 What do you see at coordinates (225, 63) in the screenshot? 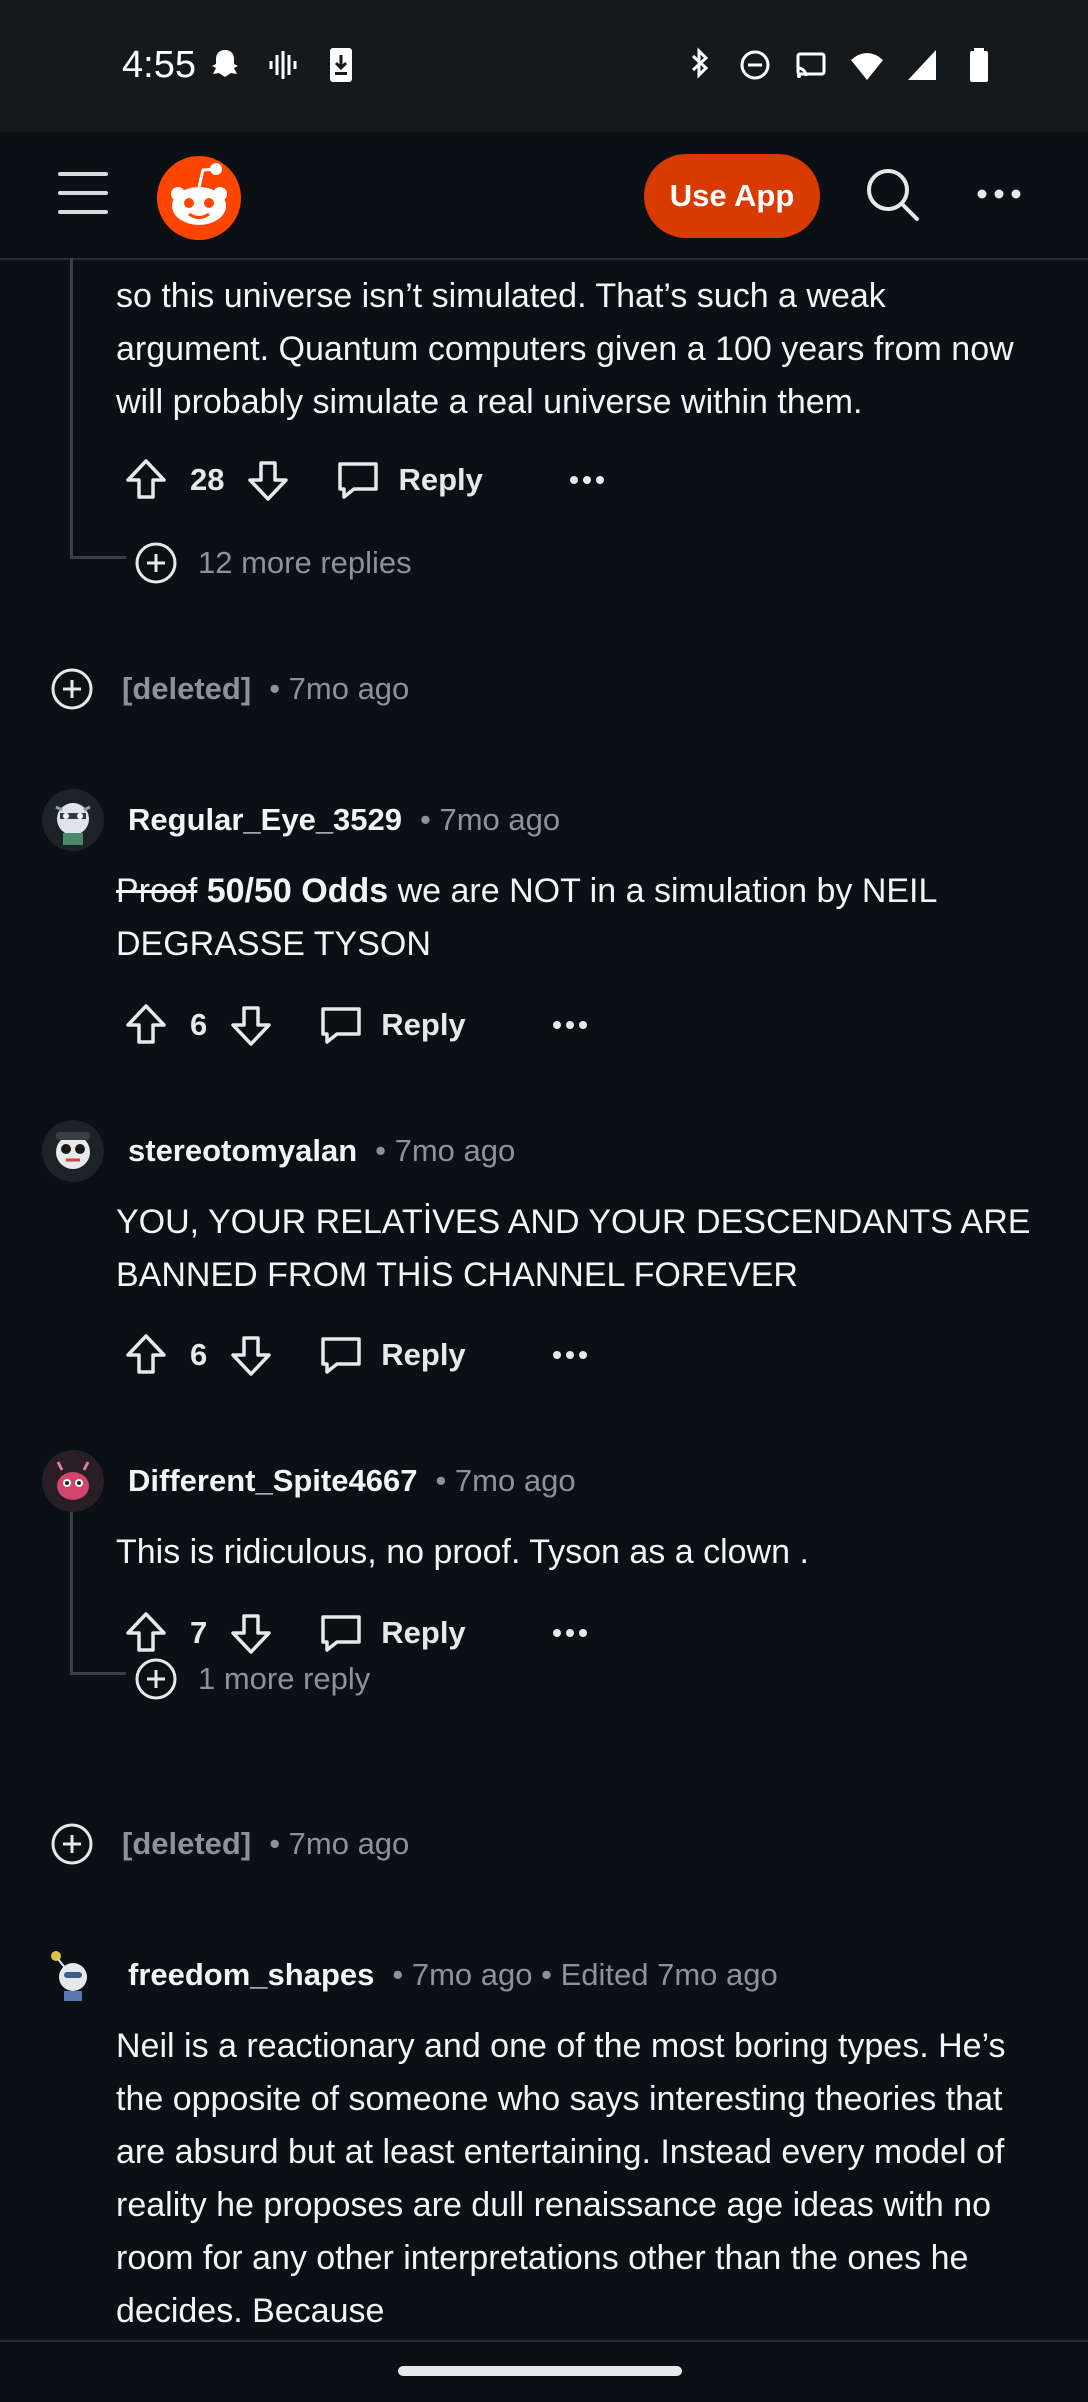
I see `snapchat-icon` at bounding box center [225, 63].